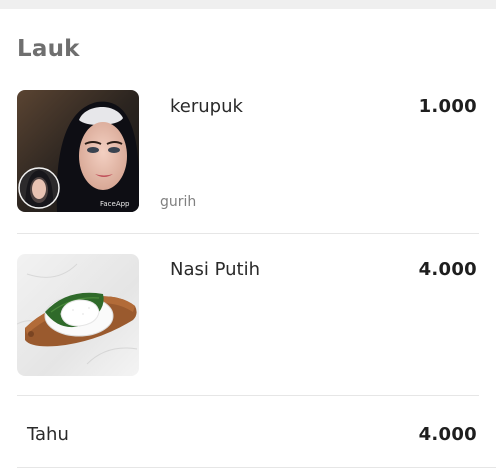 Image resolution: width=496 pixels, height=471 pixels. Describe the element at coordinates (447, 106) in the screenshot. I see `item-price: 1.000` at that location.